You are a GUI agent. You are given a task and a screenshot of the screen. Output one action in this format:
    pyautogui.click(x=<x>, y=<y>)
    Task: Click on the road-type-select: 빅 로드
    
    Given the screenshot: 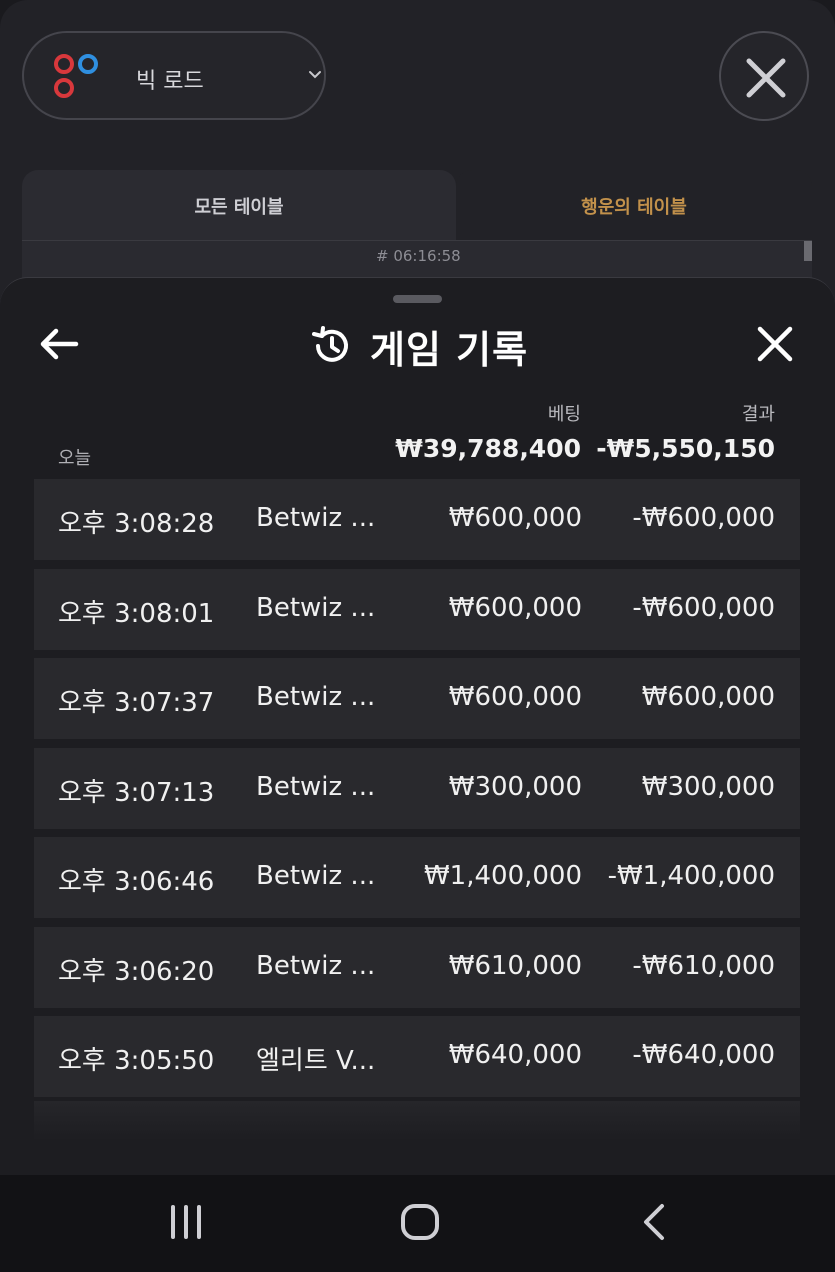 What is the action you would take?
    pyautogui.click(x=174, y=75)
    